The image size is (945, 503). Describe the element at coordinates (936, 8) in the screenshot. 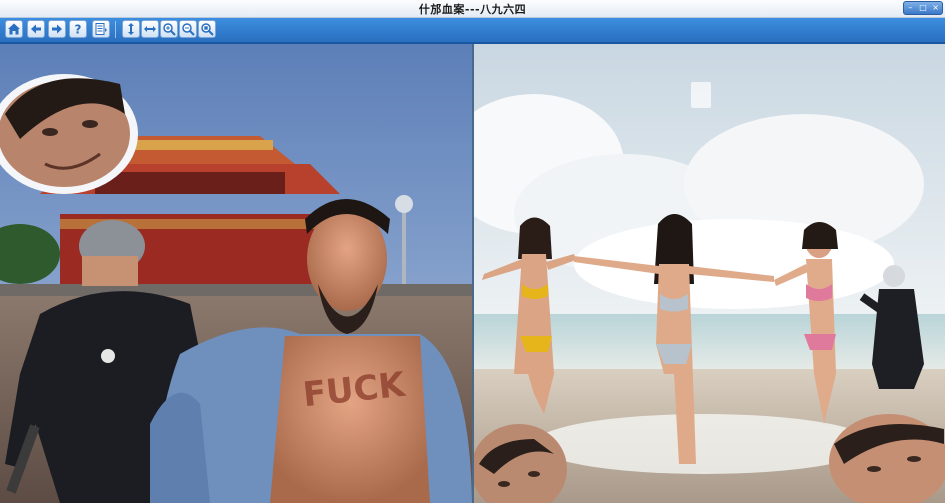

I see `close-icon: ×` at that location.